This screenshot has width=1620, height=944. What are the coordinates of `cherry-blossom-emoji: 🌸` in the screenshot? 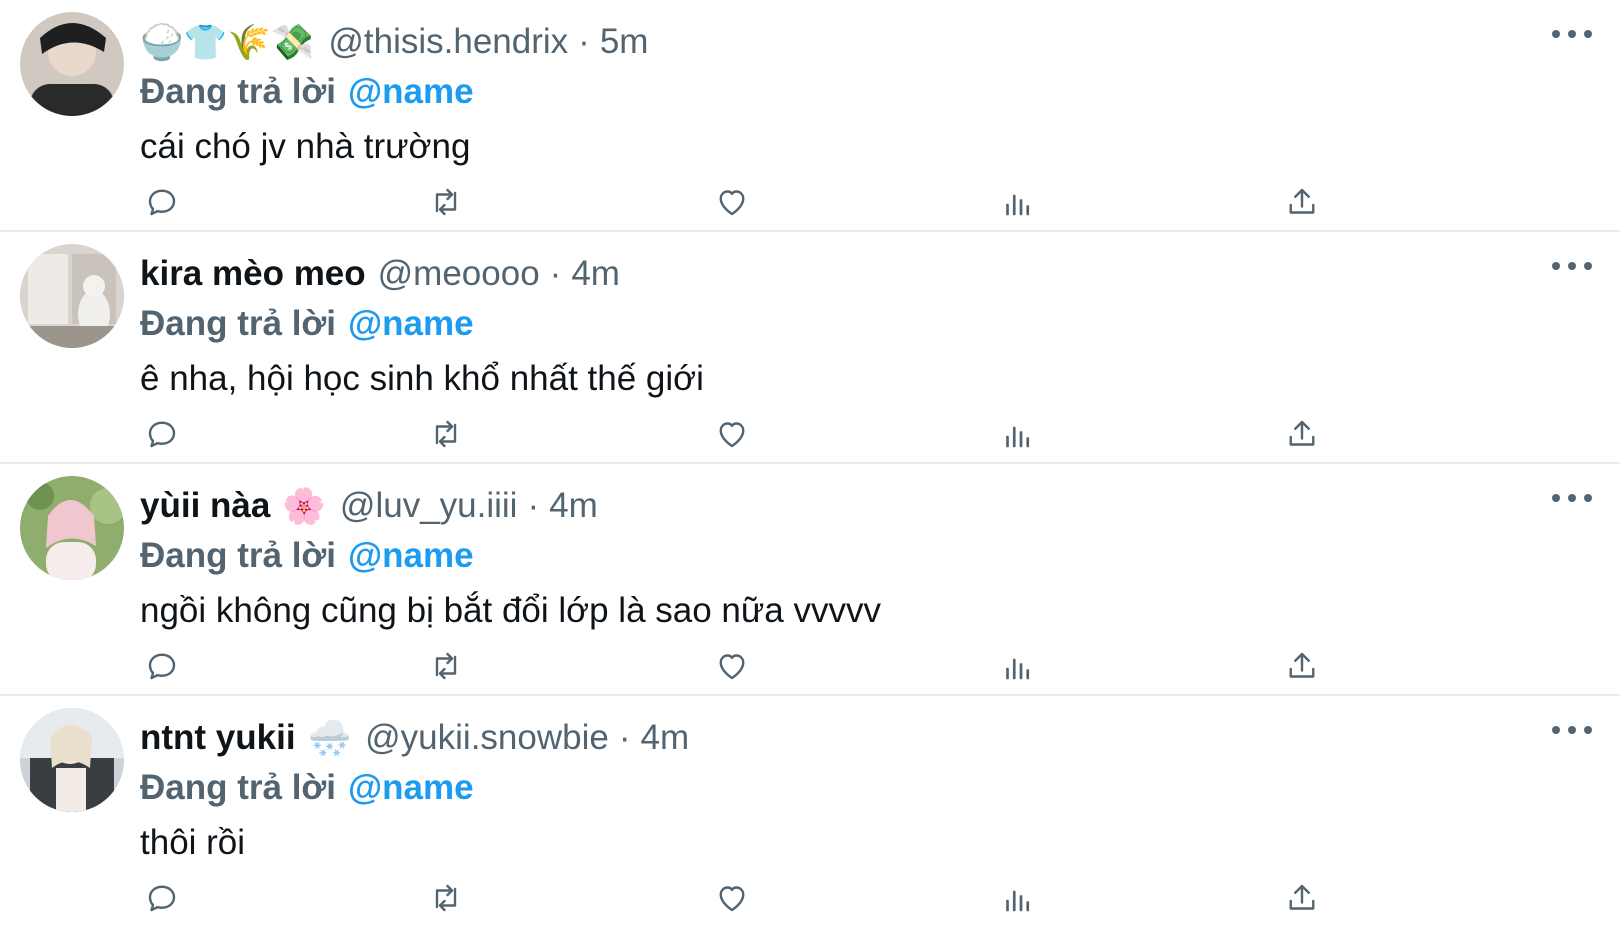 It's located at (304, 506).